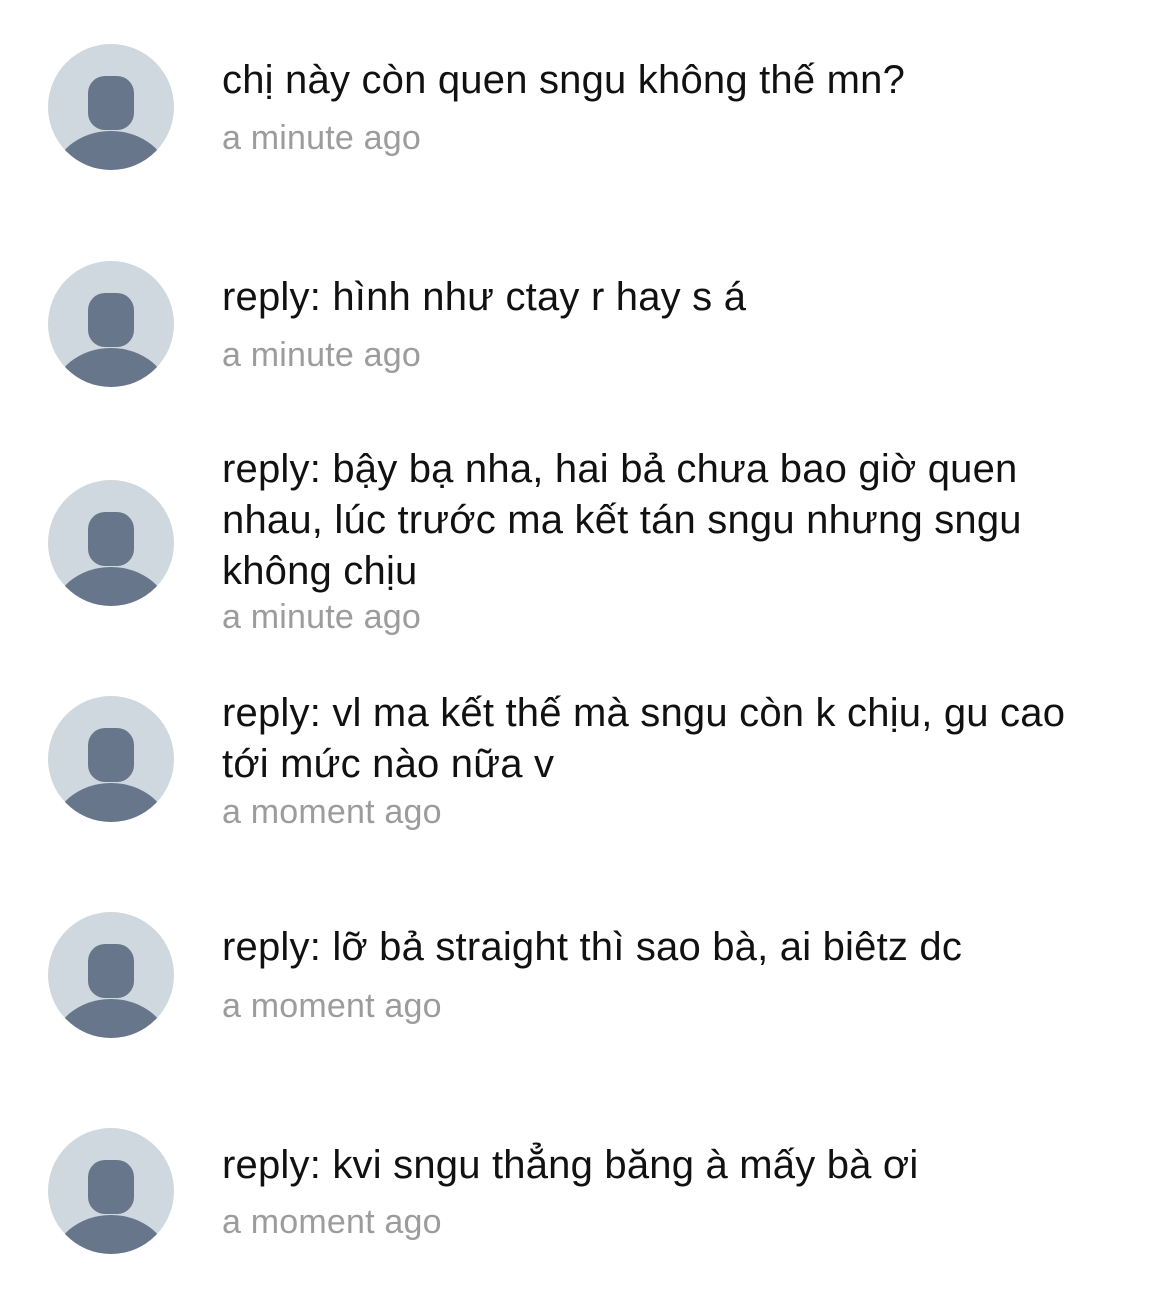 This screenshot has width=1170, height=1309. I want to click on comment-text: chị này còn quen sngu không thế mn?, so click(564, 80).